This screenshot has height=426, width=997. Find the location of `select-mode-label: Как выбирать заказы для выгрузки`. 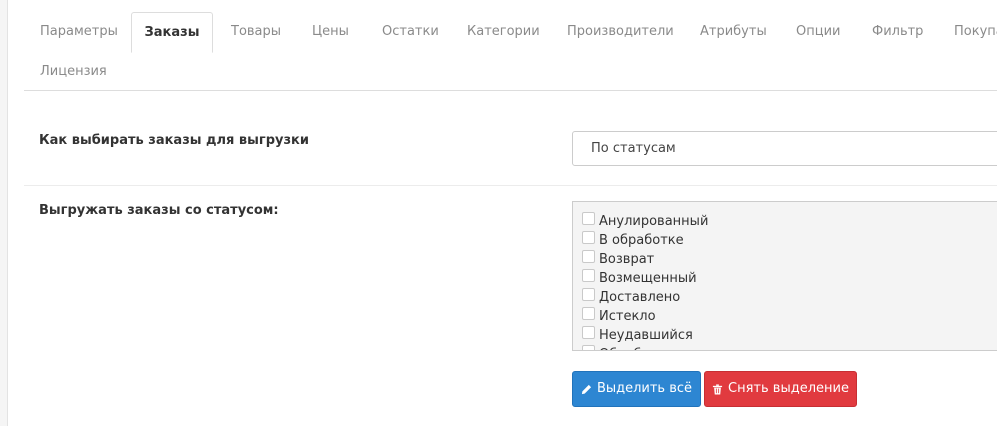

select-mode-label: Как выбирать заказы для выгрузки is located at coordinates (174, 140).